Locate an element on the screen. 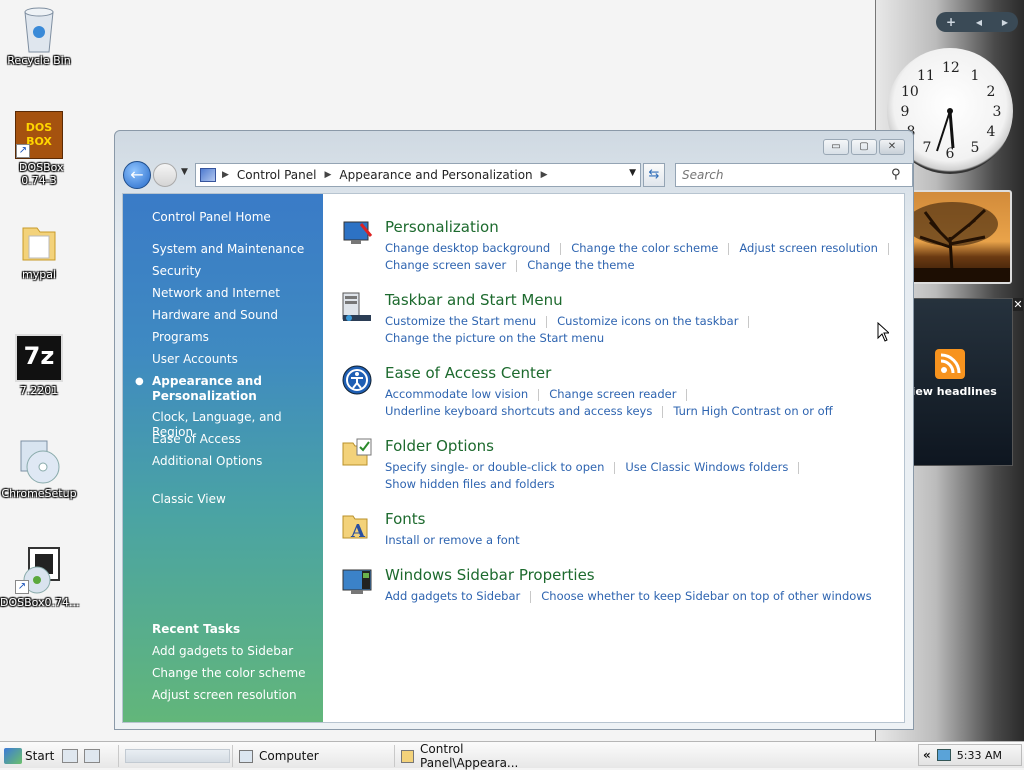 This screenshot has width=1024, height=770. category-title: Taskbar and Start Menu is located at coordinates (474, 300).